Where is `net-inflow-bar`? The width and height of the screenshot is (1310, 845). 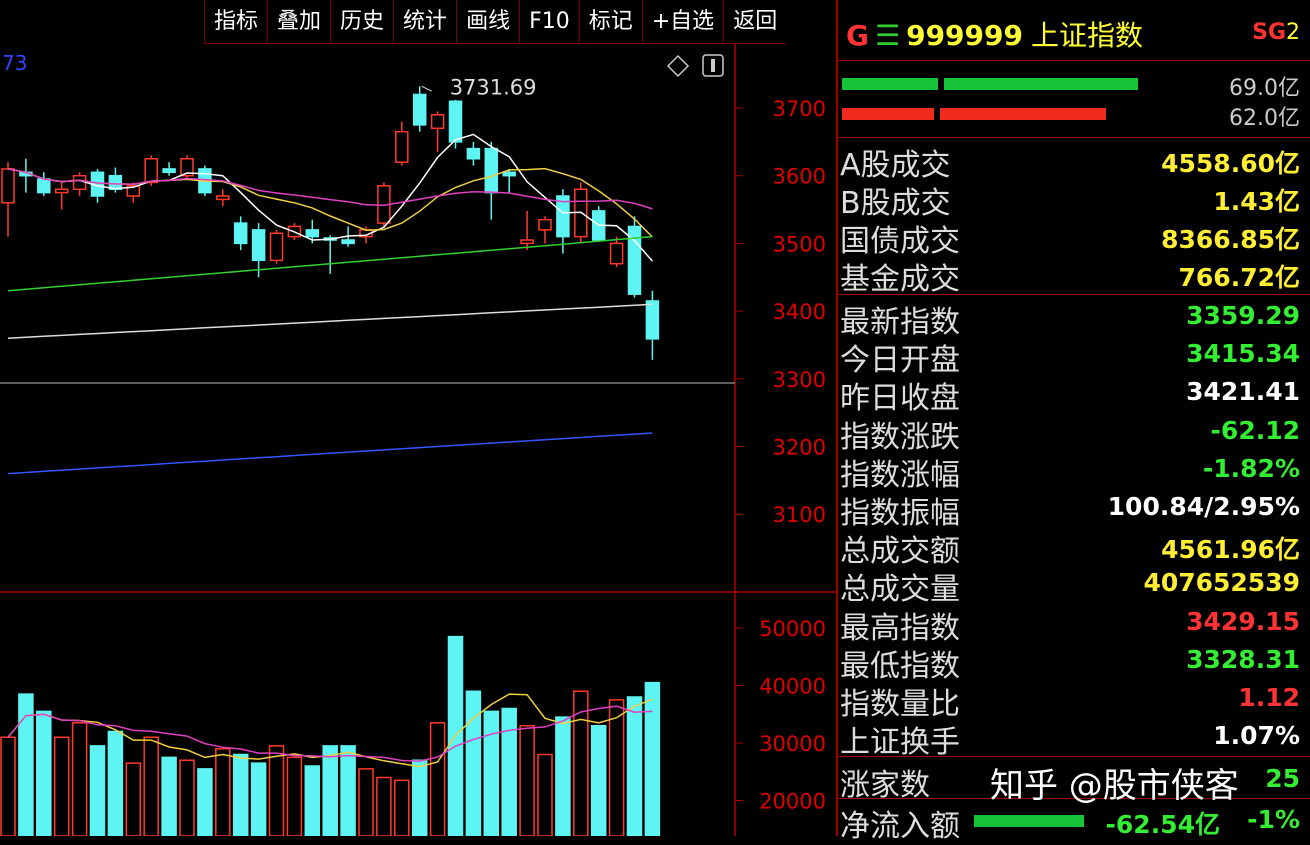 net-inflow-bar is located at coordinates (1029, 821).